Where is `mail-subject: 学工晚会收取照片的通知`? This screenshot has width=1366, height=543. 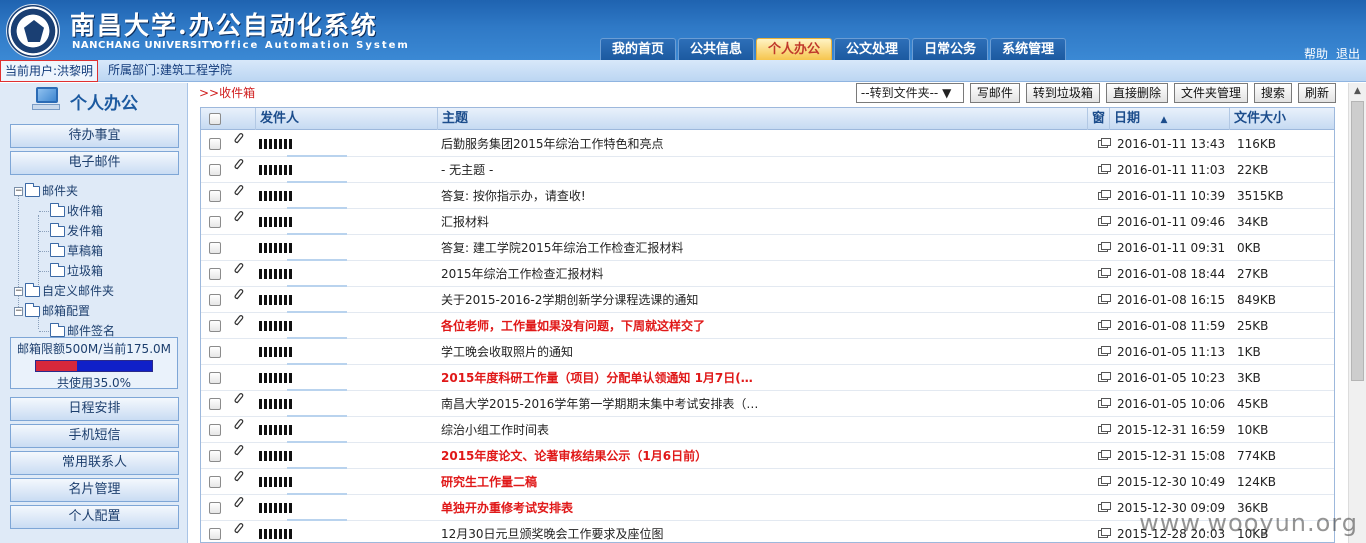
mail-subject: 学工晚会收取照片的通知 is located at coordinates (761, 352).